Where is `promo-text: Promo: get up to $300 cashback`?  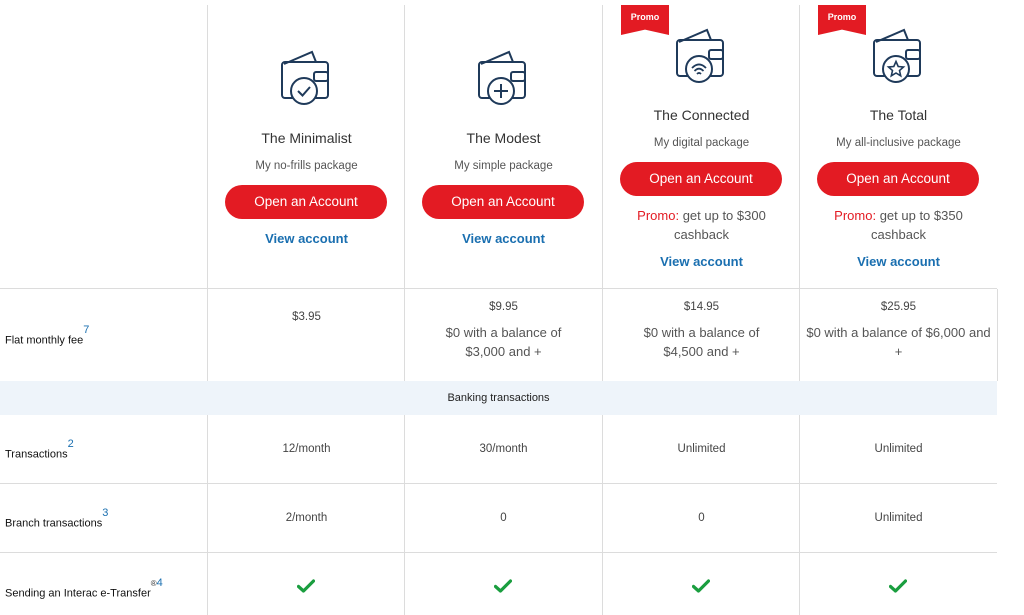 promo-text: Promo: get up to $300 cashback is located at coordinates (701, 225).